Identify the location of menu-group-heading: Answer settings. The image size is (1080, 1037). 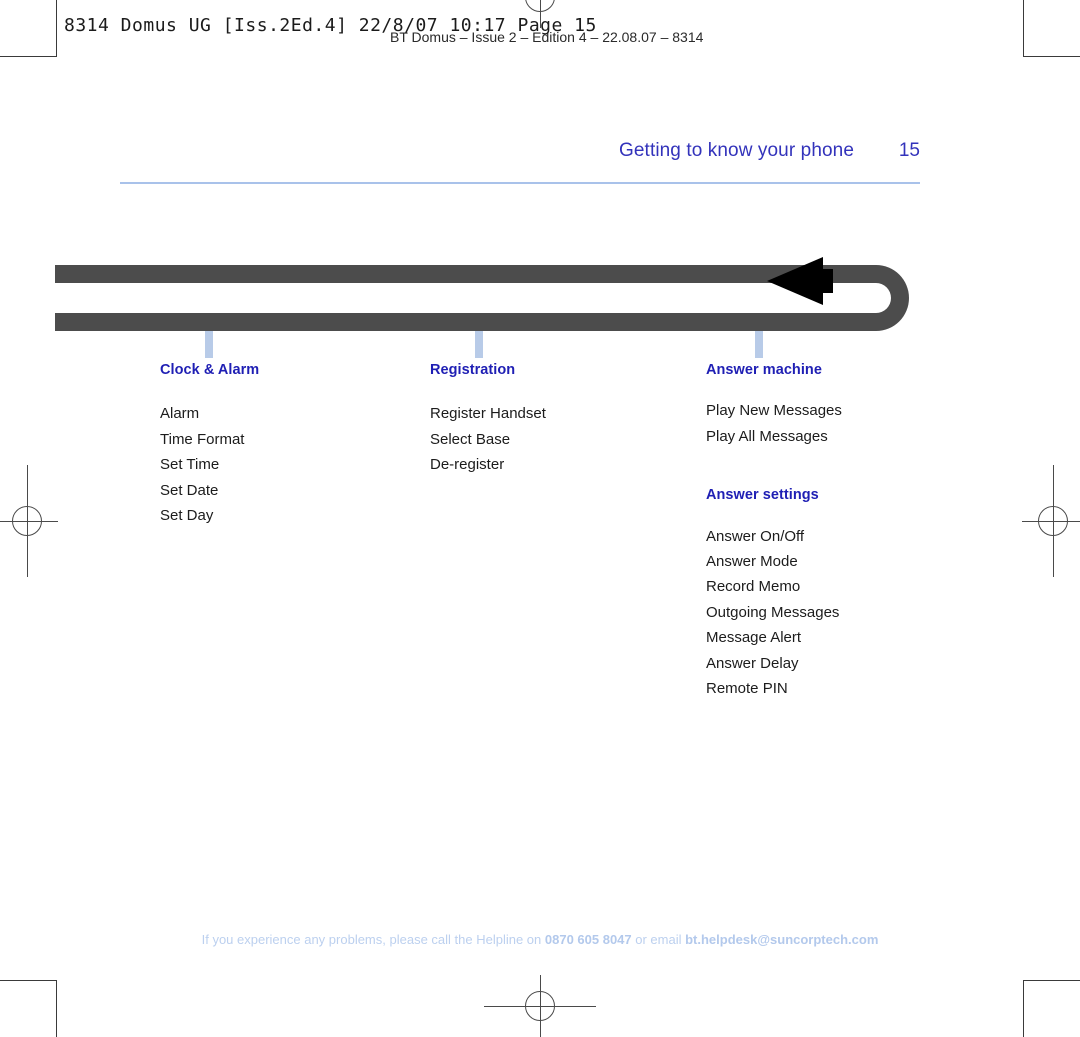
(762, 495).